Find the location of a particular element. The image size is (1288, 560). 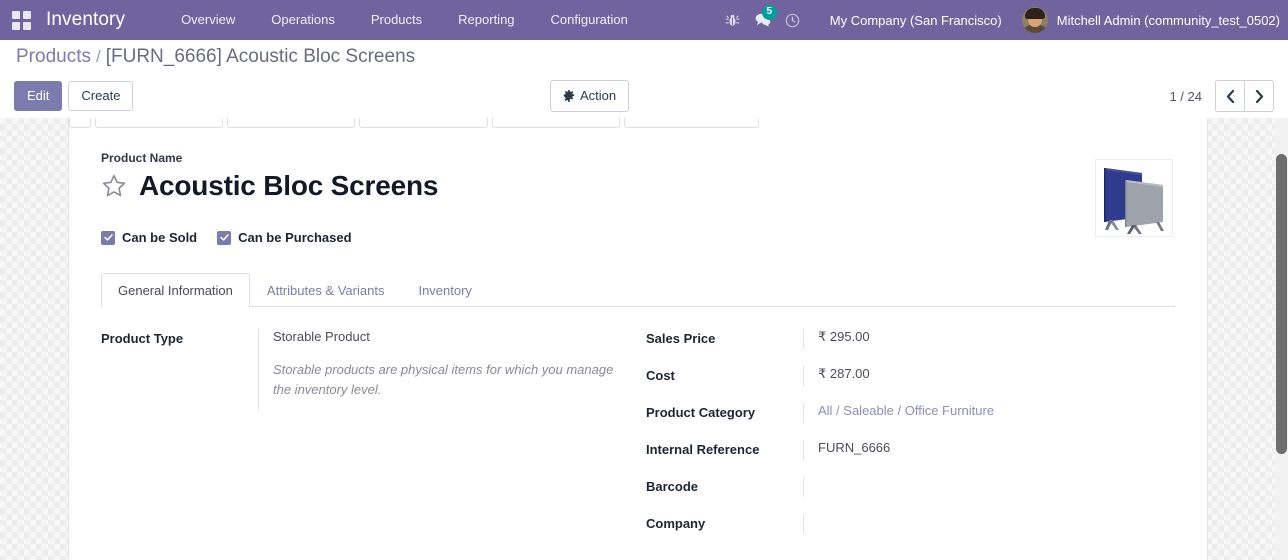

control-panel: Edit Create Action 1 / 24 is located at coordinates (644, 96).